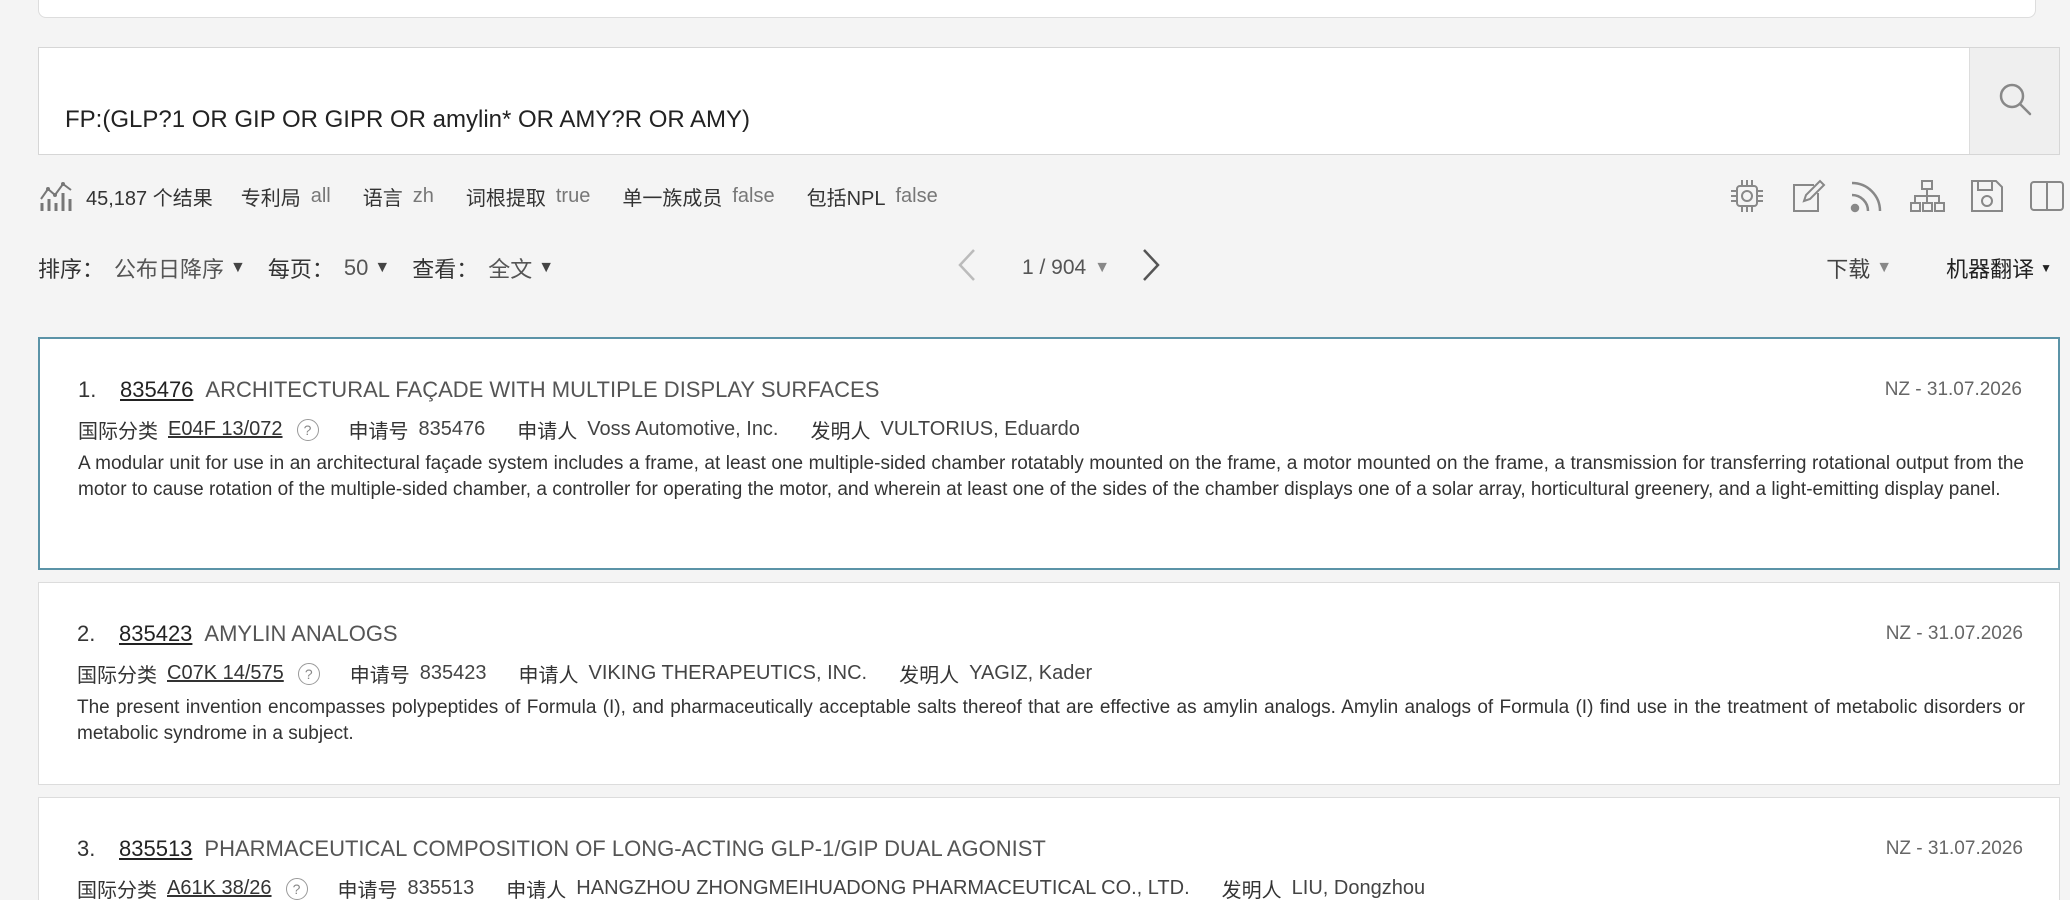  What do you see at coordinates (57, 196) in the screenshot?
I see `stats-chart-icon` at bounding box center [57, 196].